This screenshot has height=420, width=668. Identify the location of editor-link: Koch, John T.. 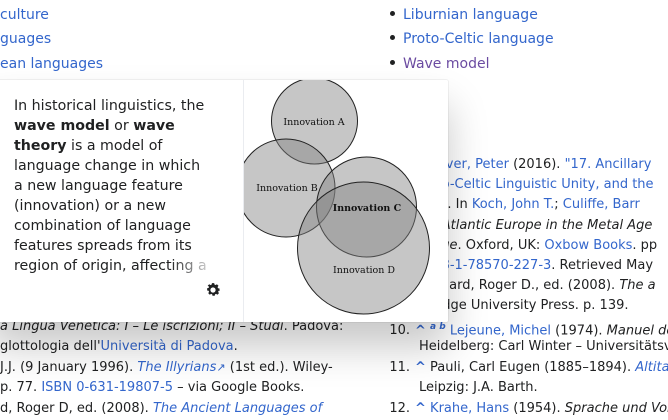
(513, 204).